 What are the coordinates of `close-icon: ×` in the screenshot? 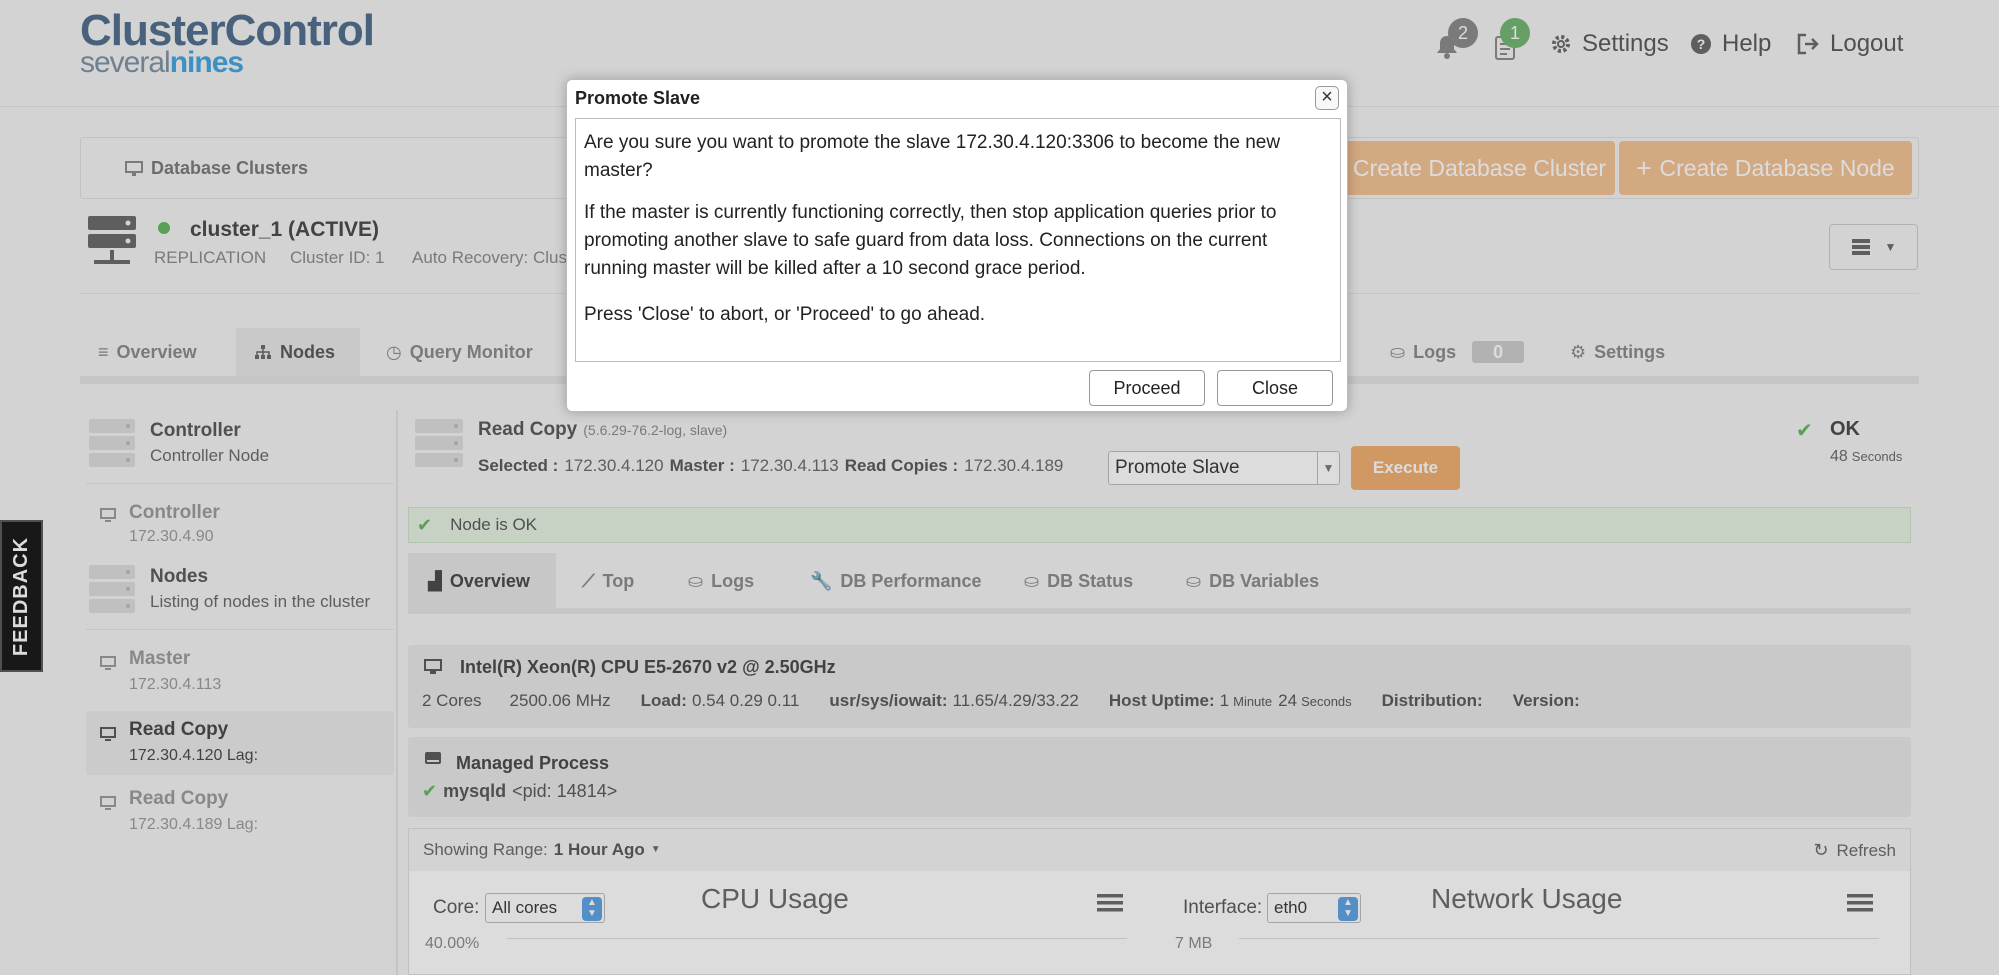 It's located at (1327, 98).